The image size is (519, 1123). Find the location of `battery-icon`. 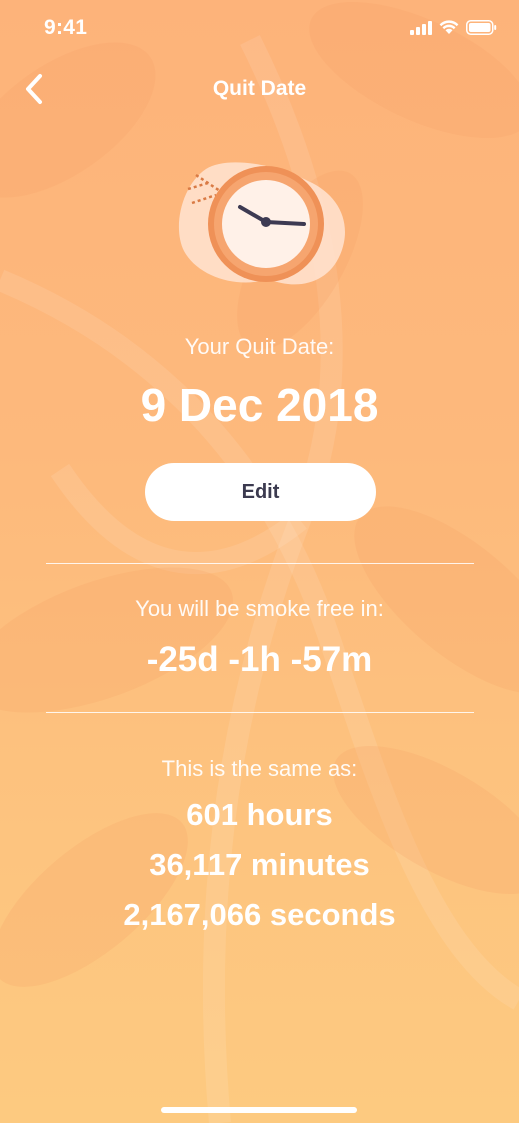

battery-icon is located at coordinates (481, 27).